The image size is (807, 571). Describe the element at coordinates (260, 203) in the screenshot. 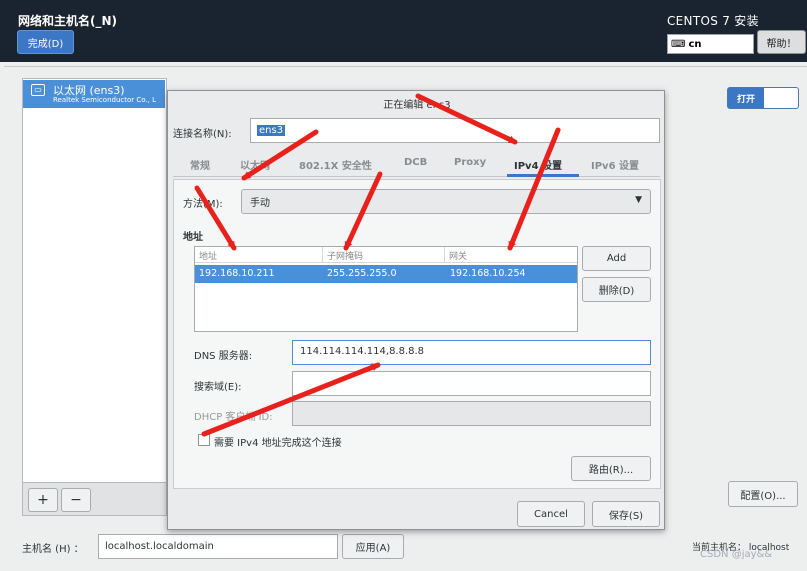

I see `method-value: 手动` at that location.